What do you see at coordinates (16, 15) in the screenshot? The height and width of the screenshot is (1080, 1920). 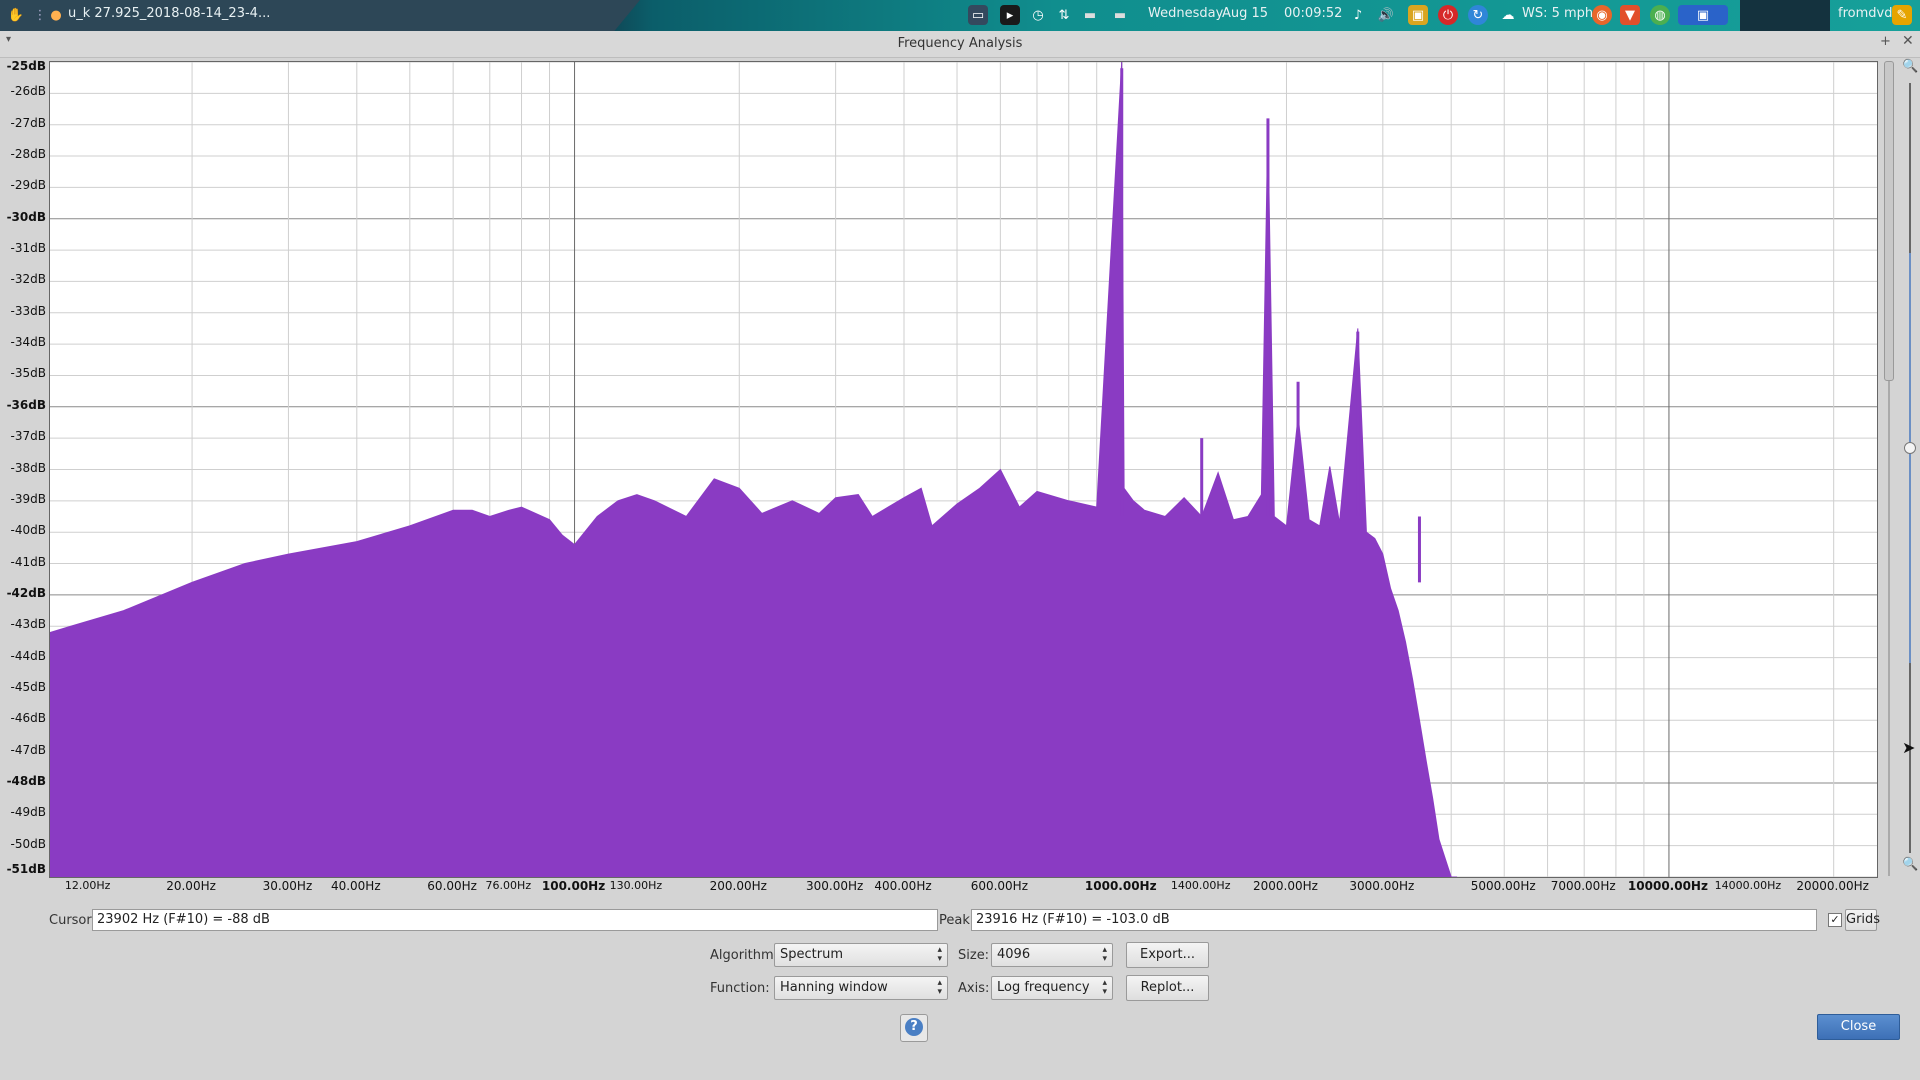 I see `app-menu-icon: ✋` at bounding box center [16, 15].